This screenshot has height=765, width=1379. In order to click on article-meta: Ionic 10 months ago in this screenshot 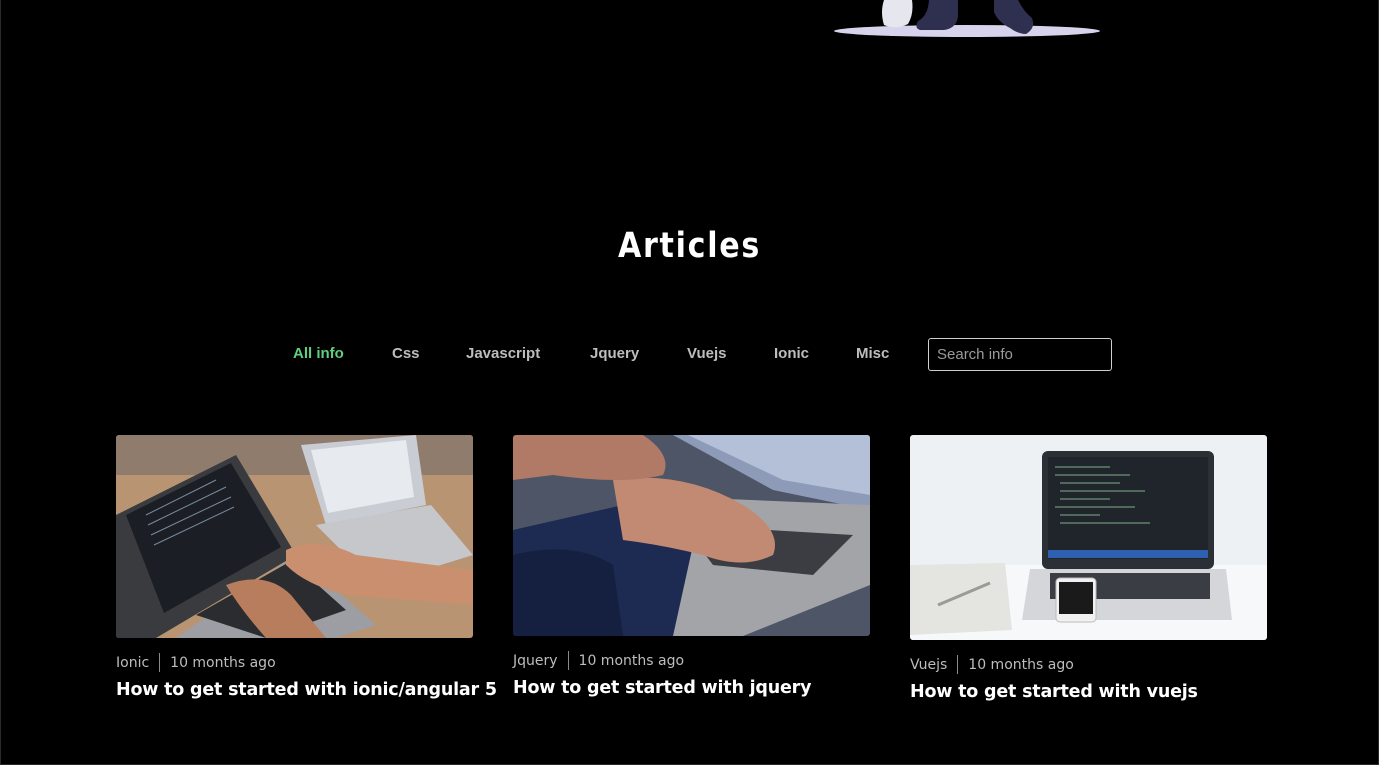, I will do `click(294, 662)`.